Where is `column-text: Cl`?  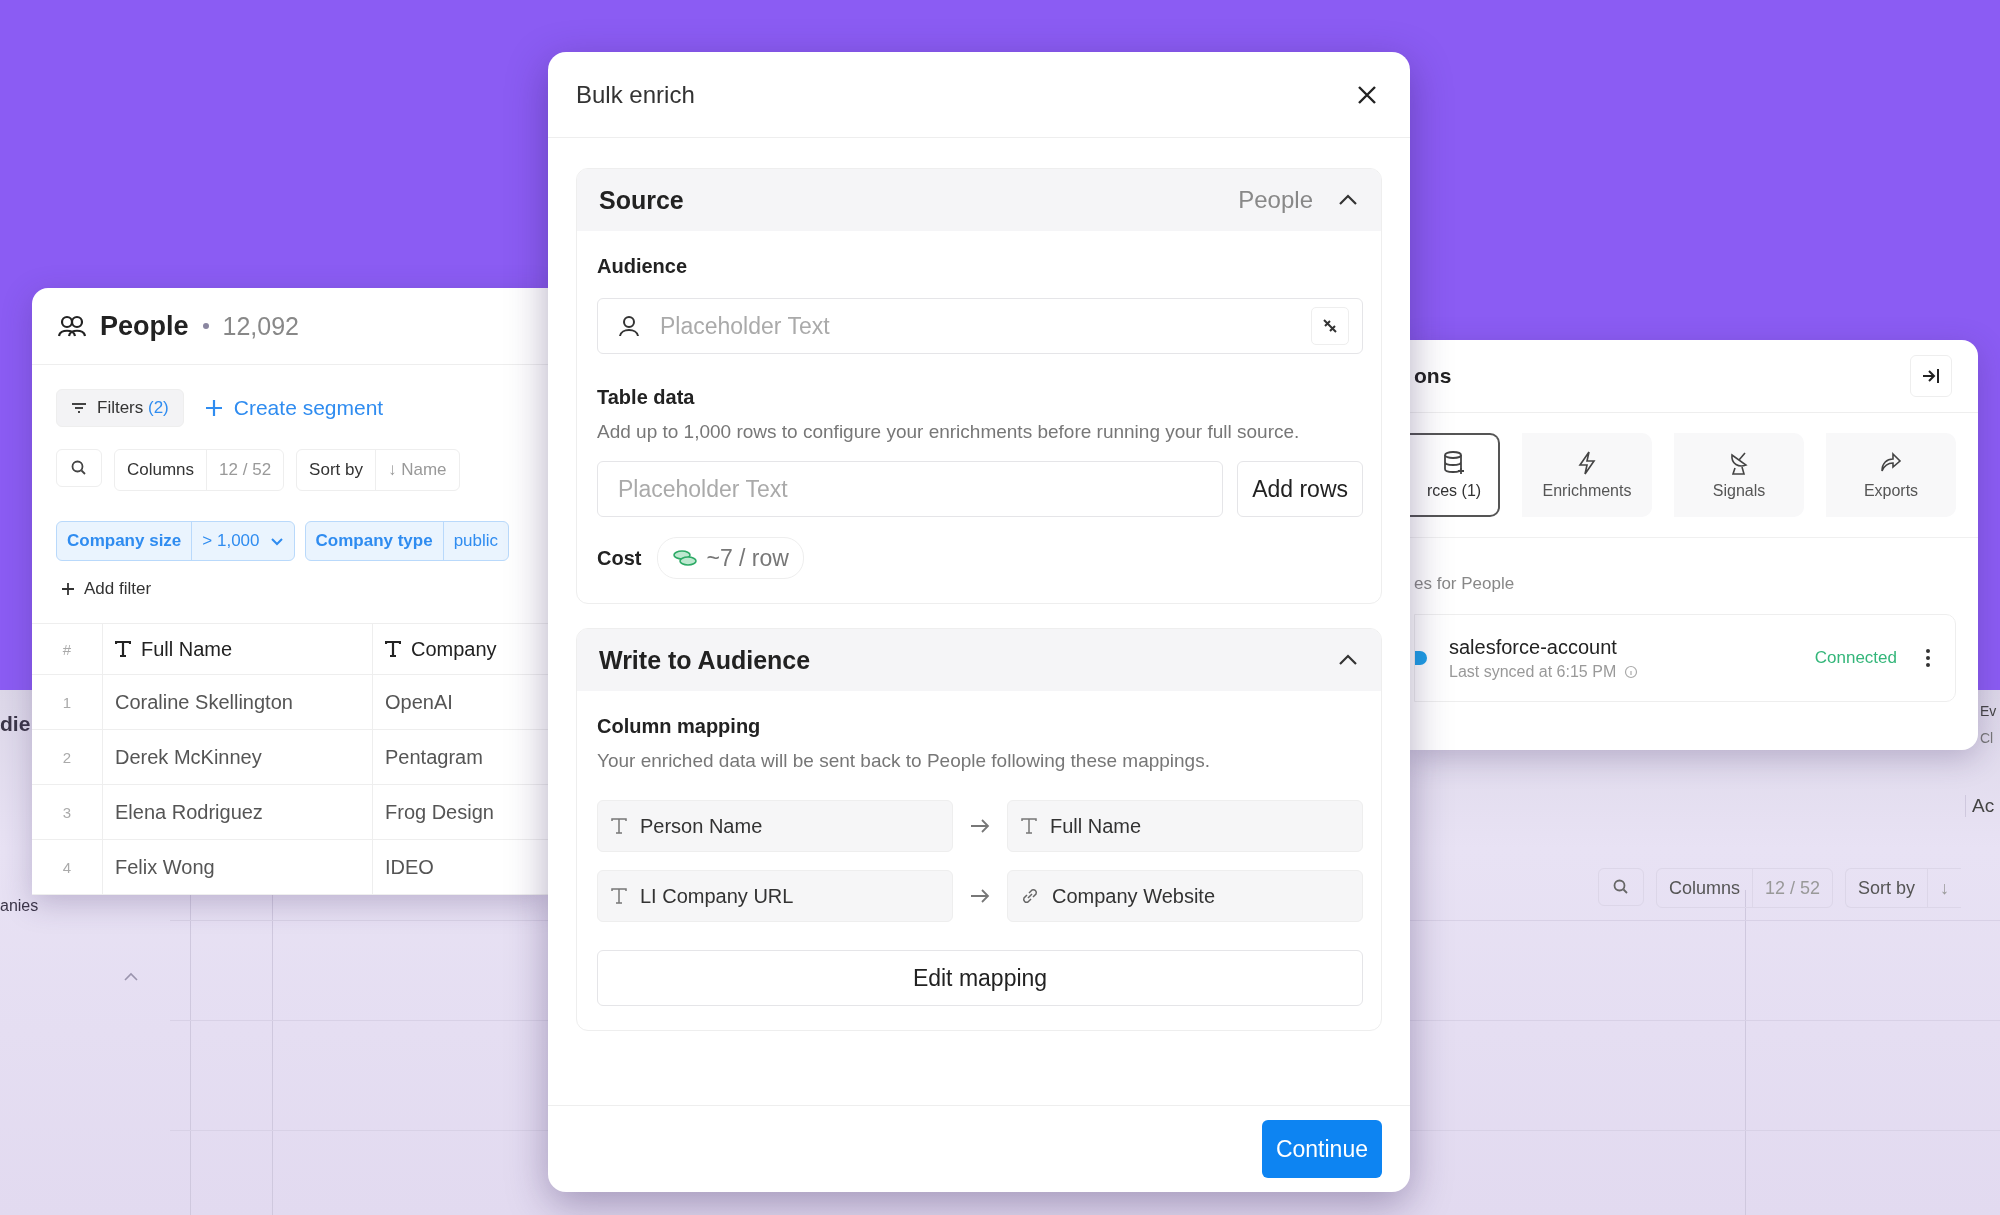 column-text: Cl is located at coordinates (1987, 738).